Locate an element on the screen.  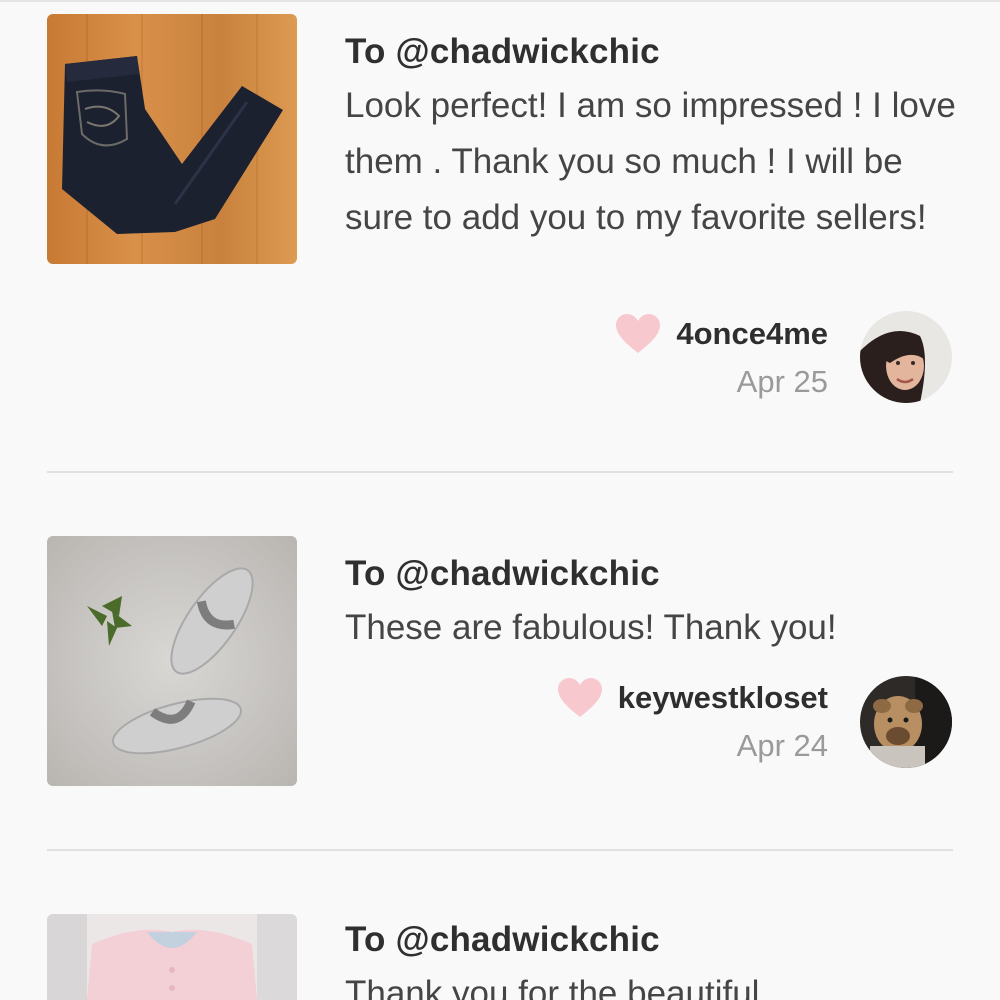
author-row: keywestkloset is located at coordinates (692, 698).